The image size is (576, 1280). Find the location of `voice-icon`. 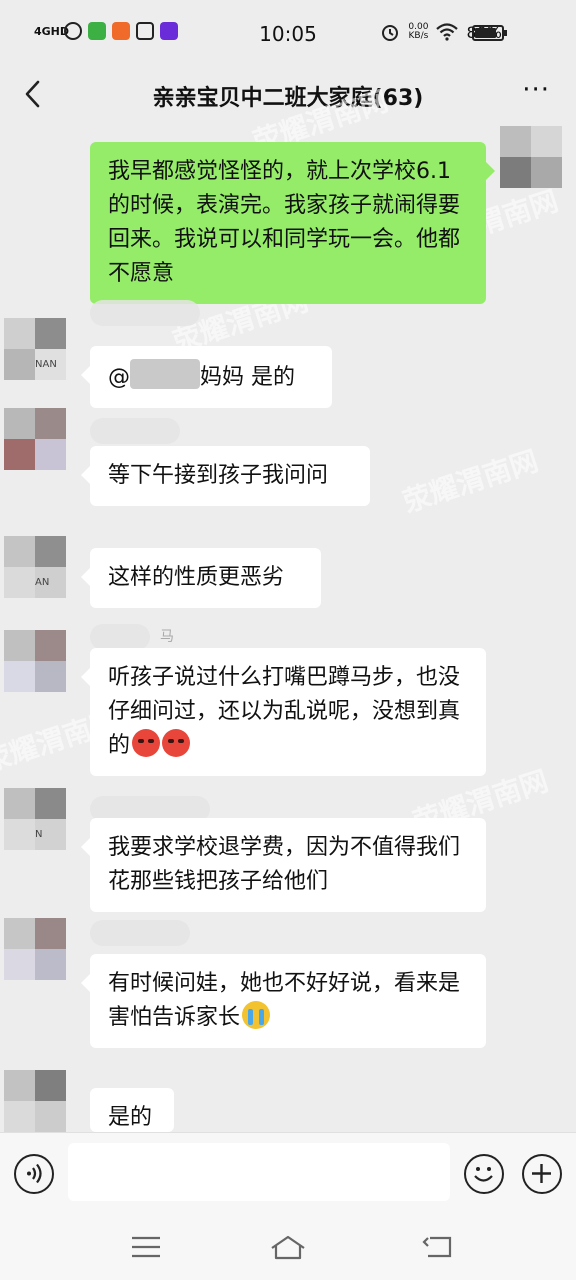

voice-icon is located at coordinates (34, 1173).